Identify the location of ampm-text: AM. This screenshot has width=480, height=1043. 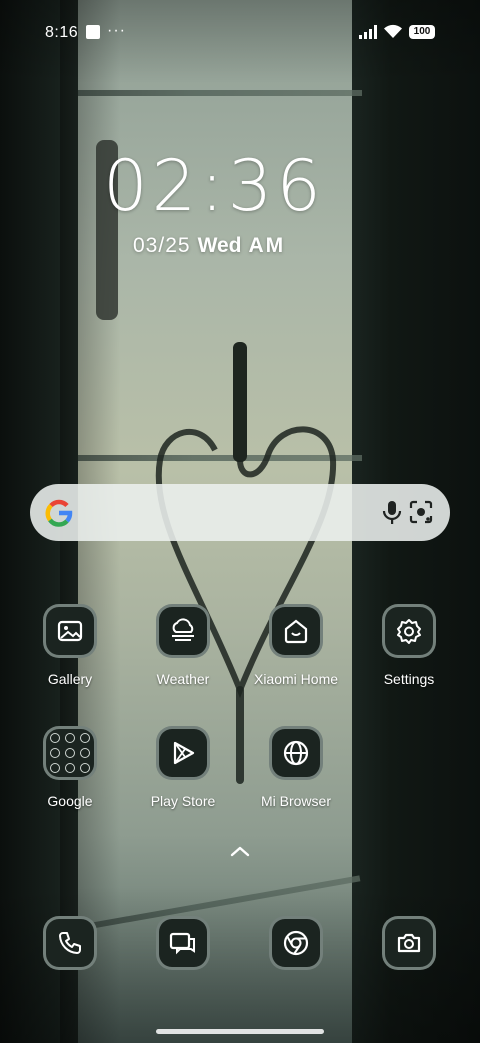
(267, 245).